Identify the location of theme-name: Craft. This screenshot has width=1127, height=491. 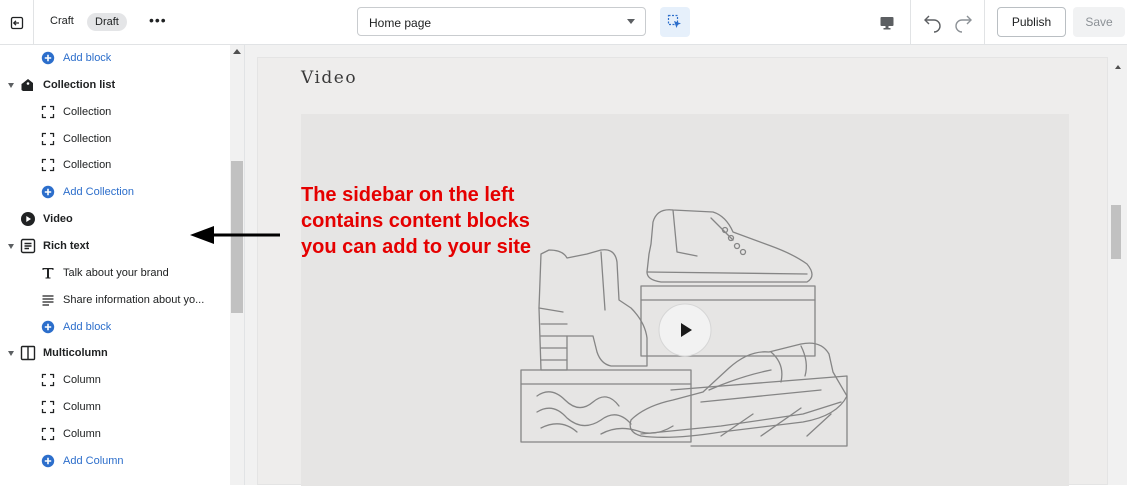
(62, 21).